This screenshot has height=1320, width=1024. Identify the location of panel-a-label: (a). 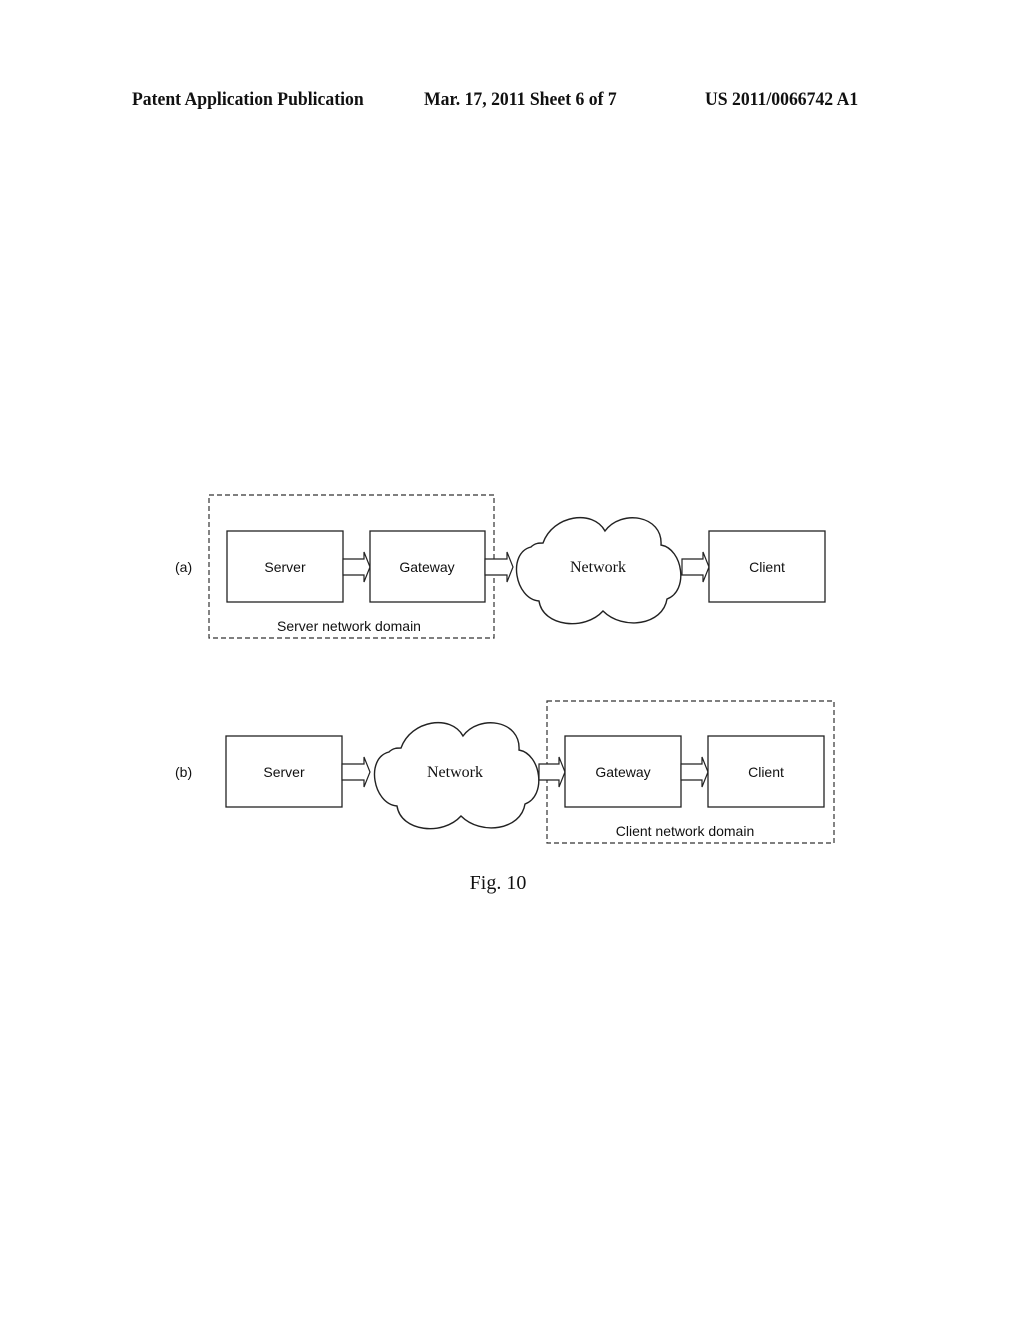
(183, 567).